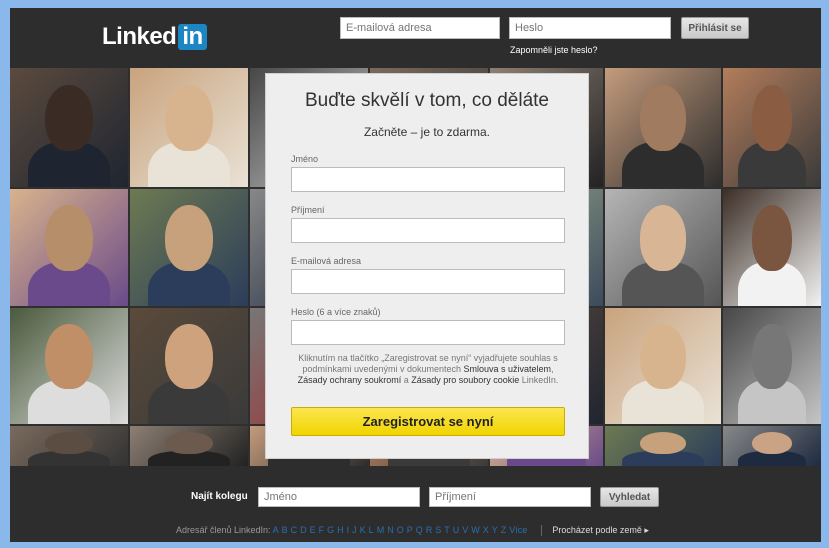  Describe the element at coordinates (715, 28) in the screenshot. I see `login-button: Přihlásit se` at that location.